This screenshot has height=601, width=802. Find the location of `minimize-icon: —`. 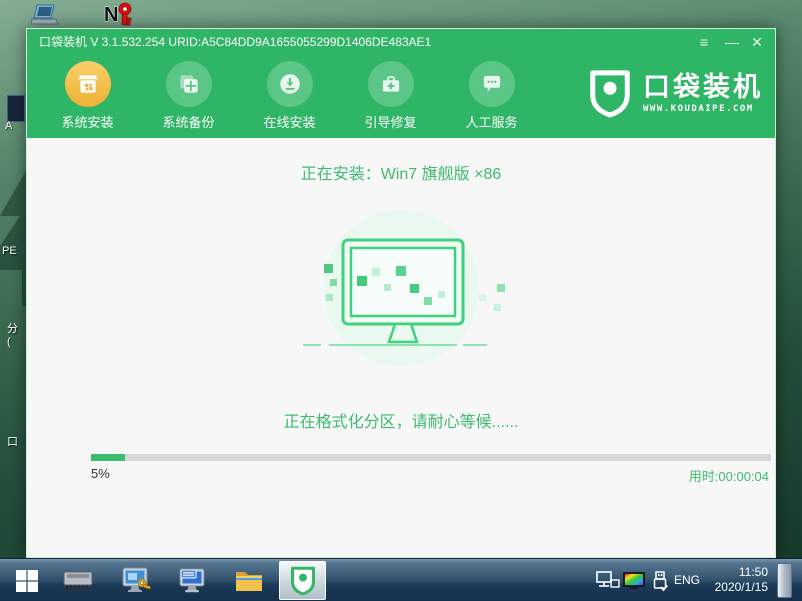

minimize-icon: — is located at coordinates (732, 42).